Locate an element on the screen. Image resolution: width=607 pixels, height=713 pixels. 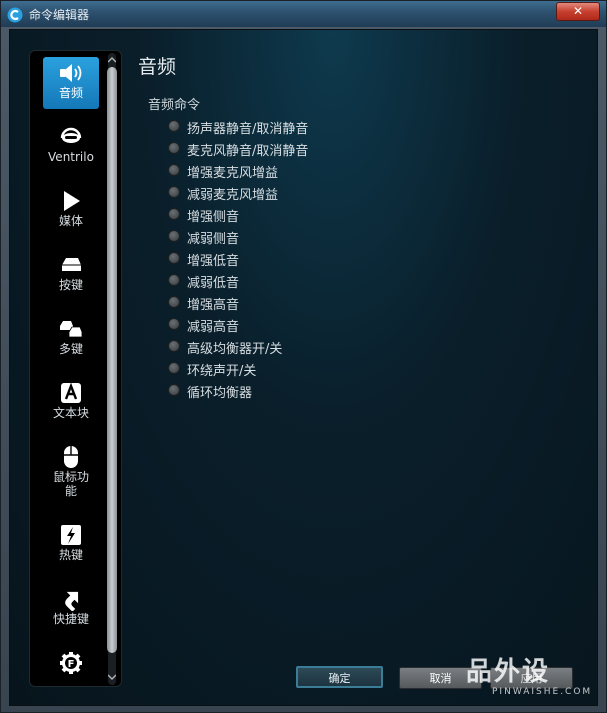
section-title: 音频命令 is located at coordinates (174, 105).